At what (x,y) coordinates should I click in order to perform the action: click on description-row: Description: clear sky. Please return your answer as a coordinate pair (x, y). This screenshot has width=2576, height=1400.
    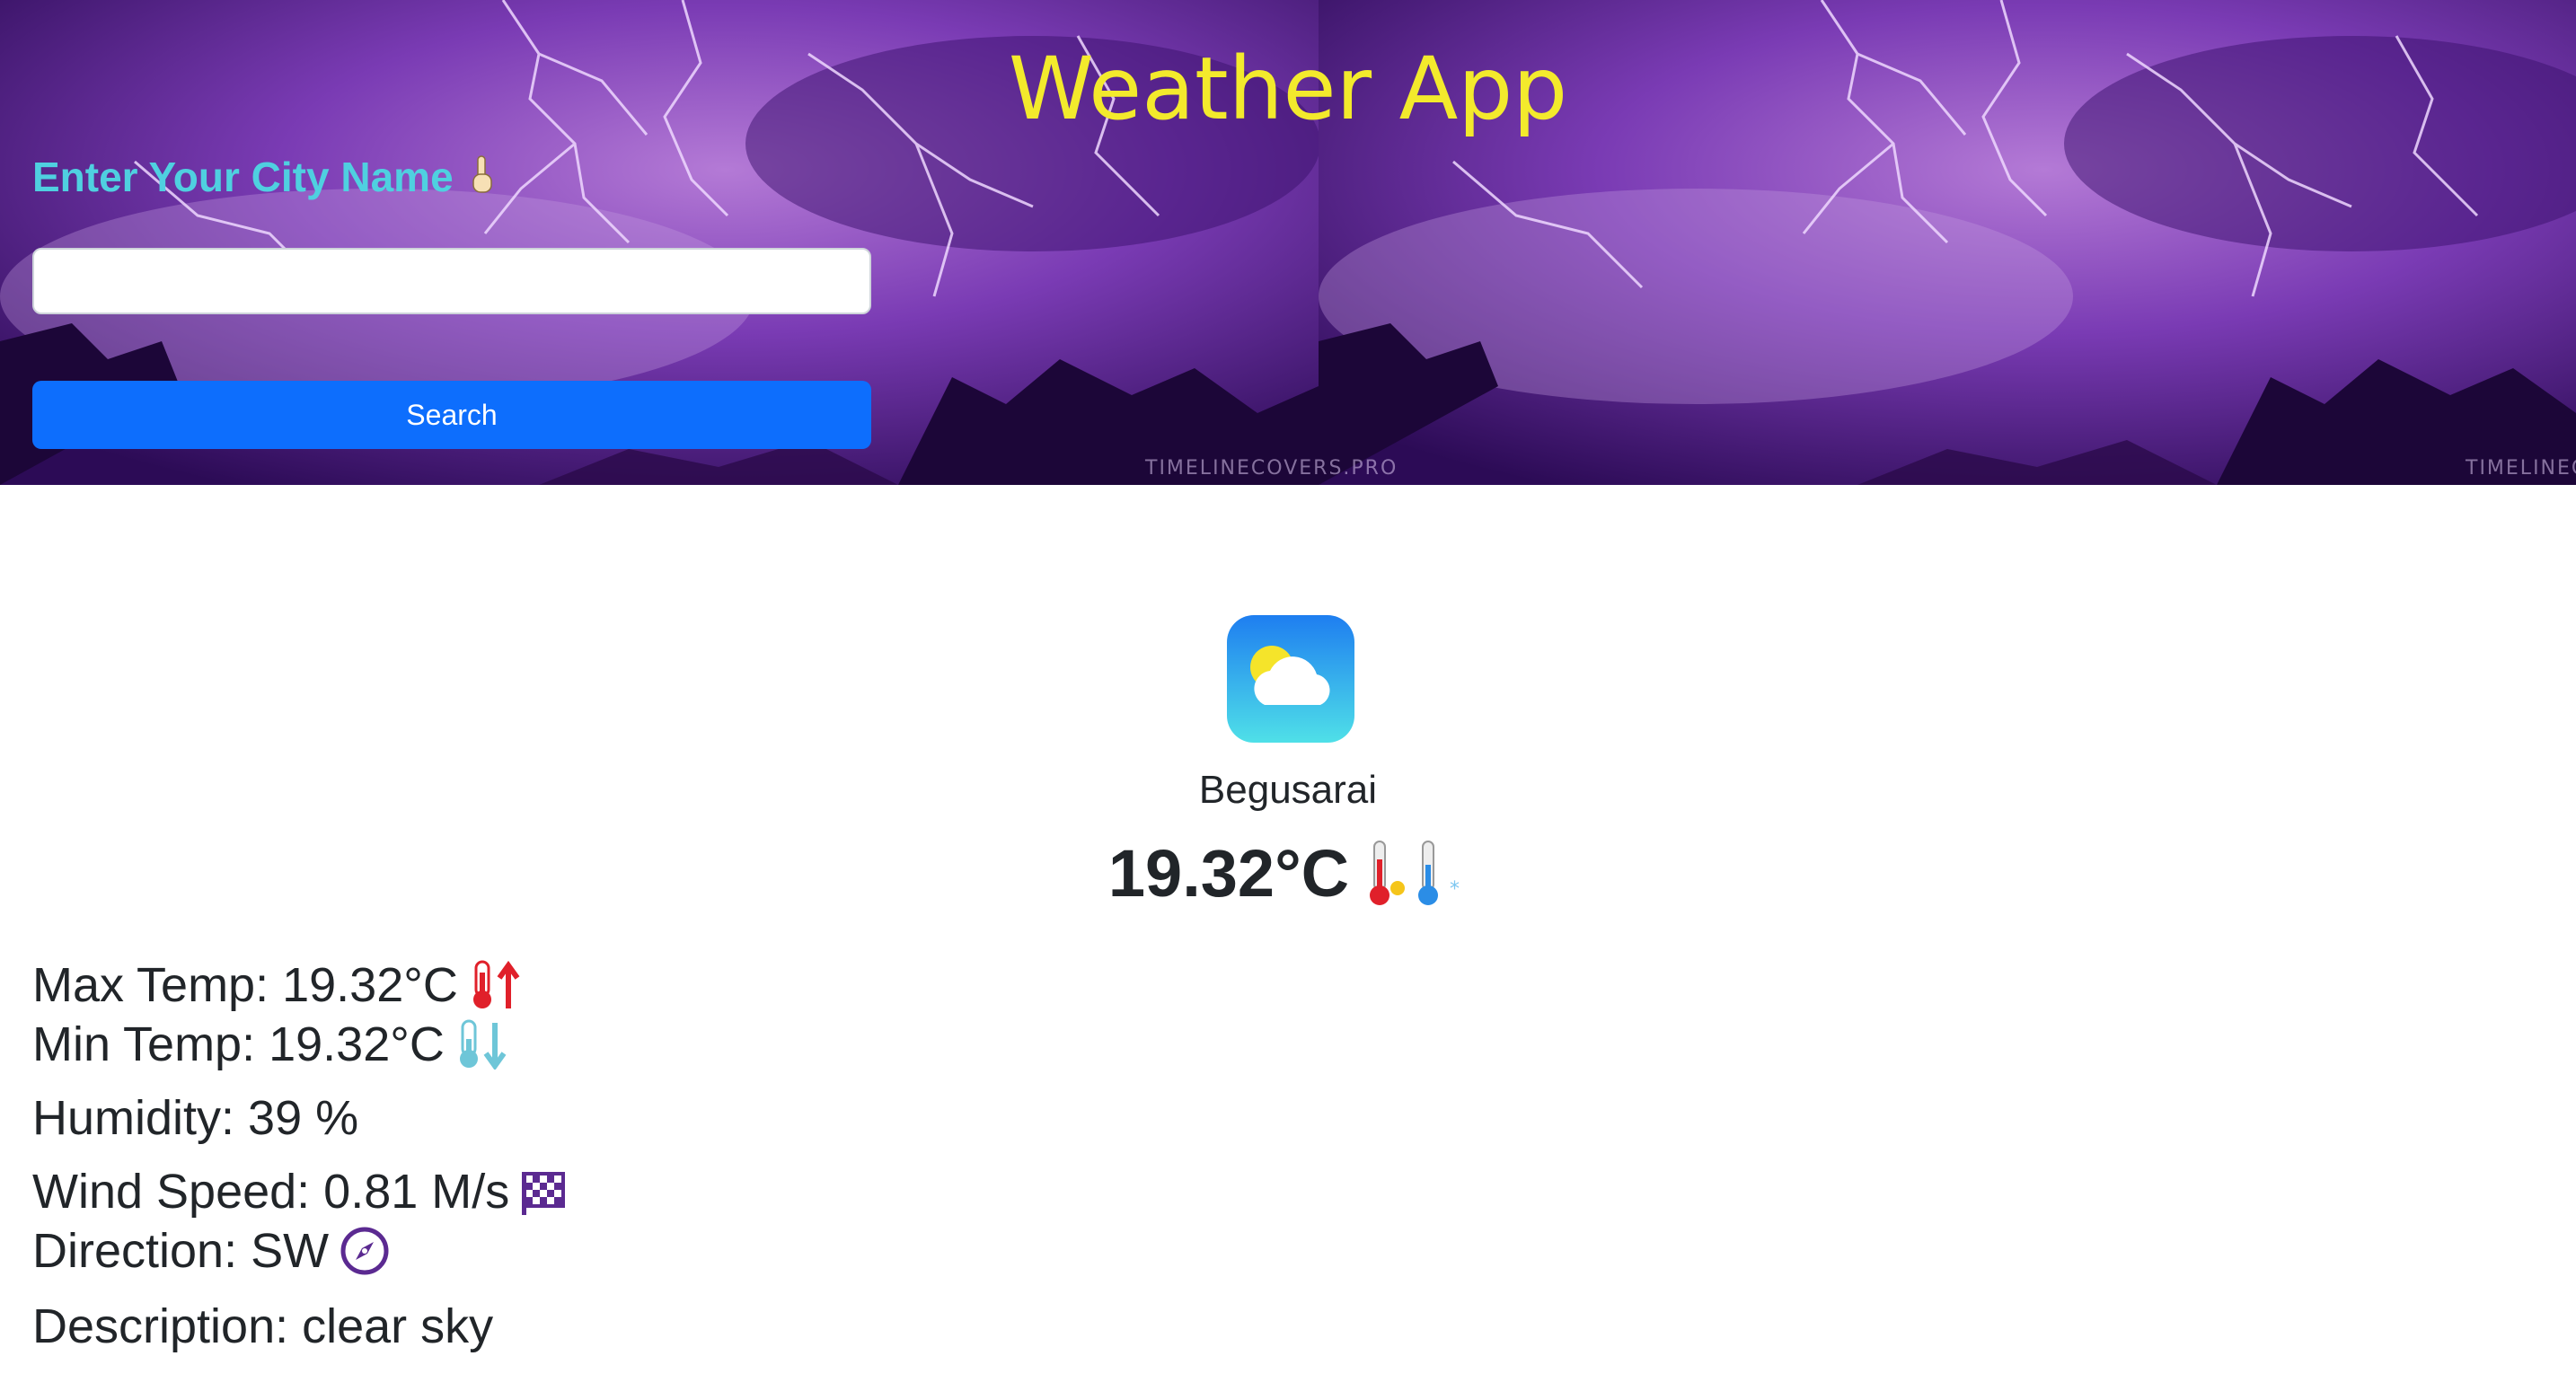
    Looking at the image, I should click on (262, 1327).